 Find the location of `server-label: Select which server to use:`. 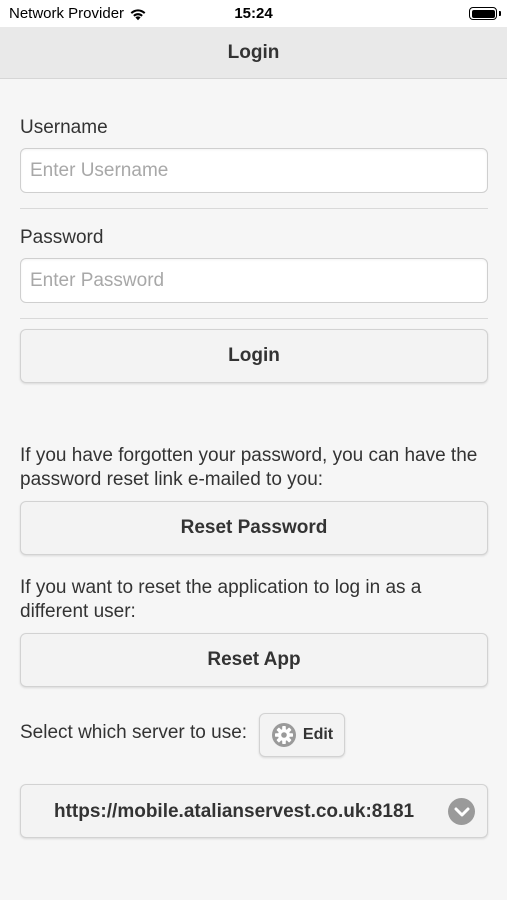

server-label: Select which server to use: is located at coordinates (134, 732).